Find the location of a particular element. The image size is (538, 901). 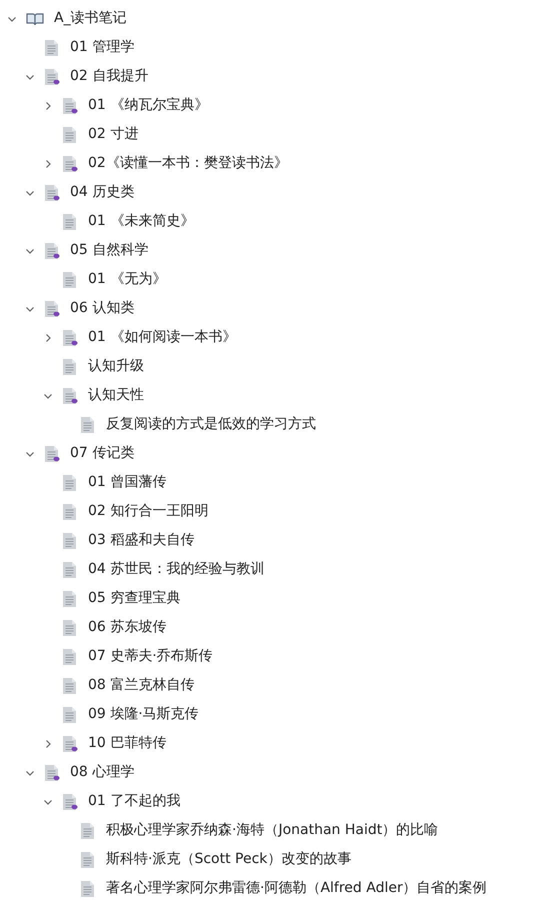

tree-item-label: 01 《如何阅读一本书》 is located at coordinates (162, 337).